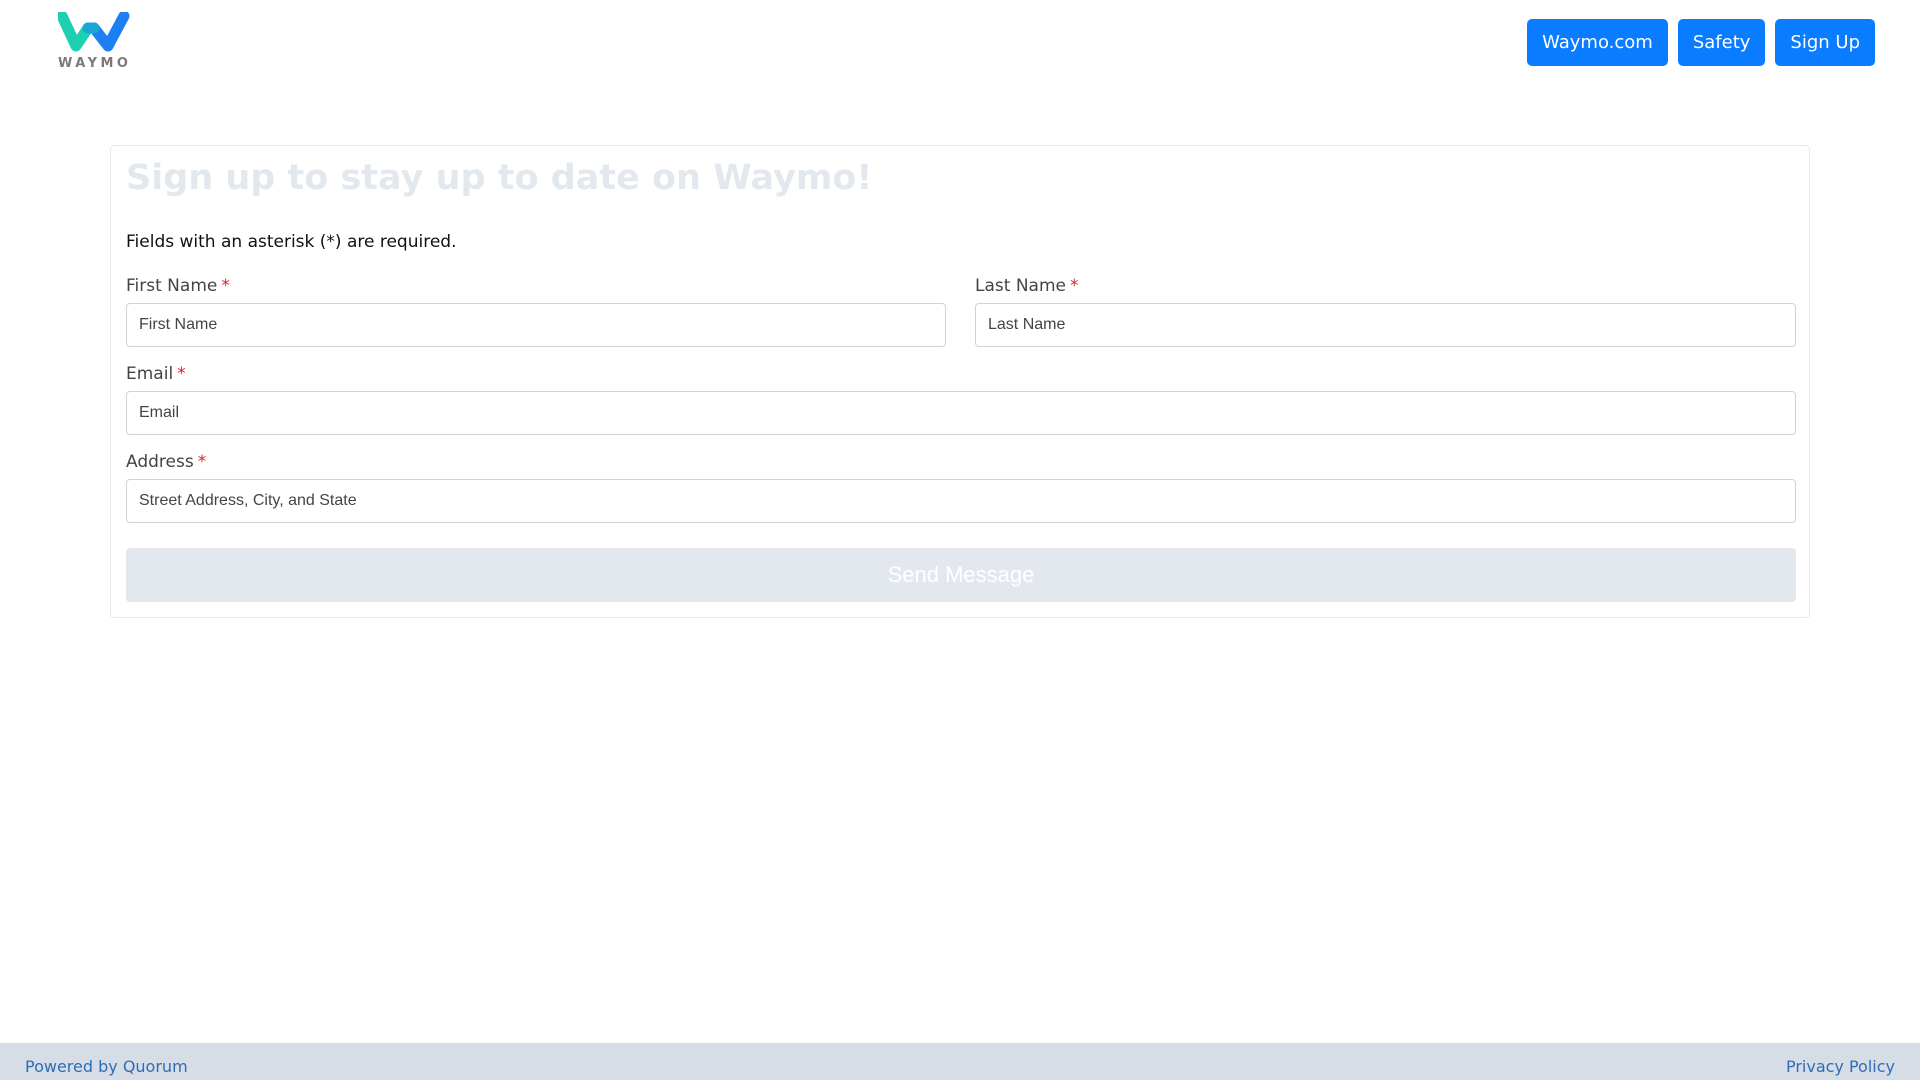  I want to click on first-name-group: First Name *, so click(536, 311).